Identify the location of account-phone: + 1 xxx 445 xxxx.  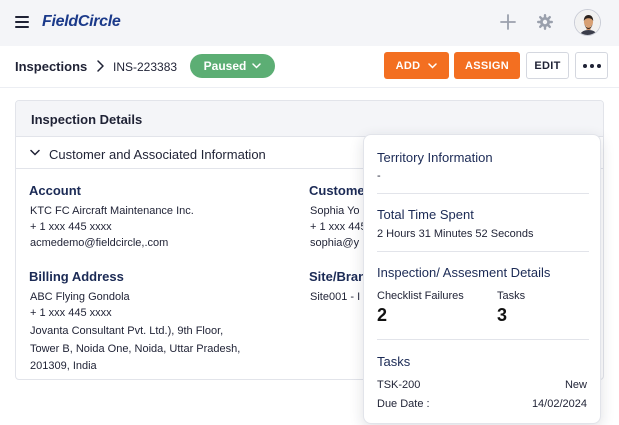
(71, 227).